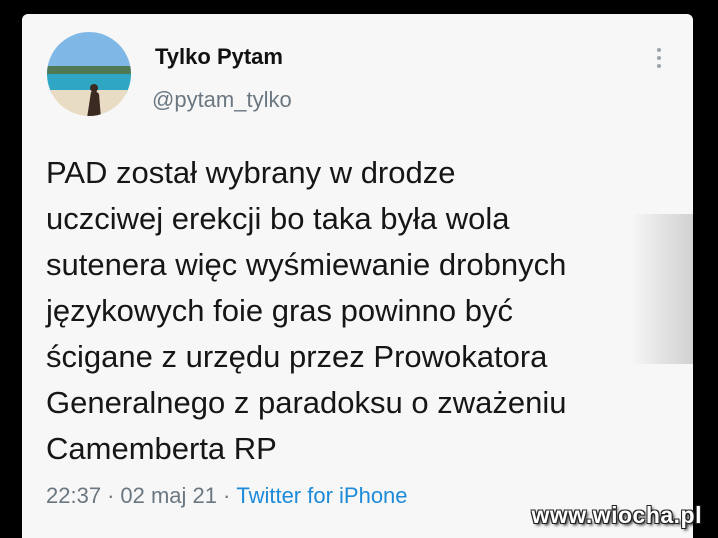  I want to click on tweet-metadata: 22:37 · 02 maj 21 · Twitter for iPhone, so click(227, 496).